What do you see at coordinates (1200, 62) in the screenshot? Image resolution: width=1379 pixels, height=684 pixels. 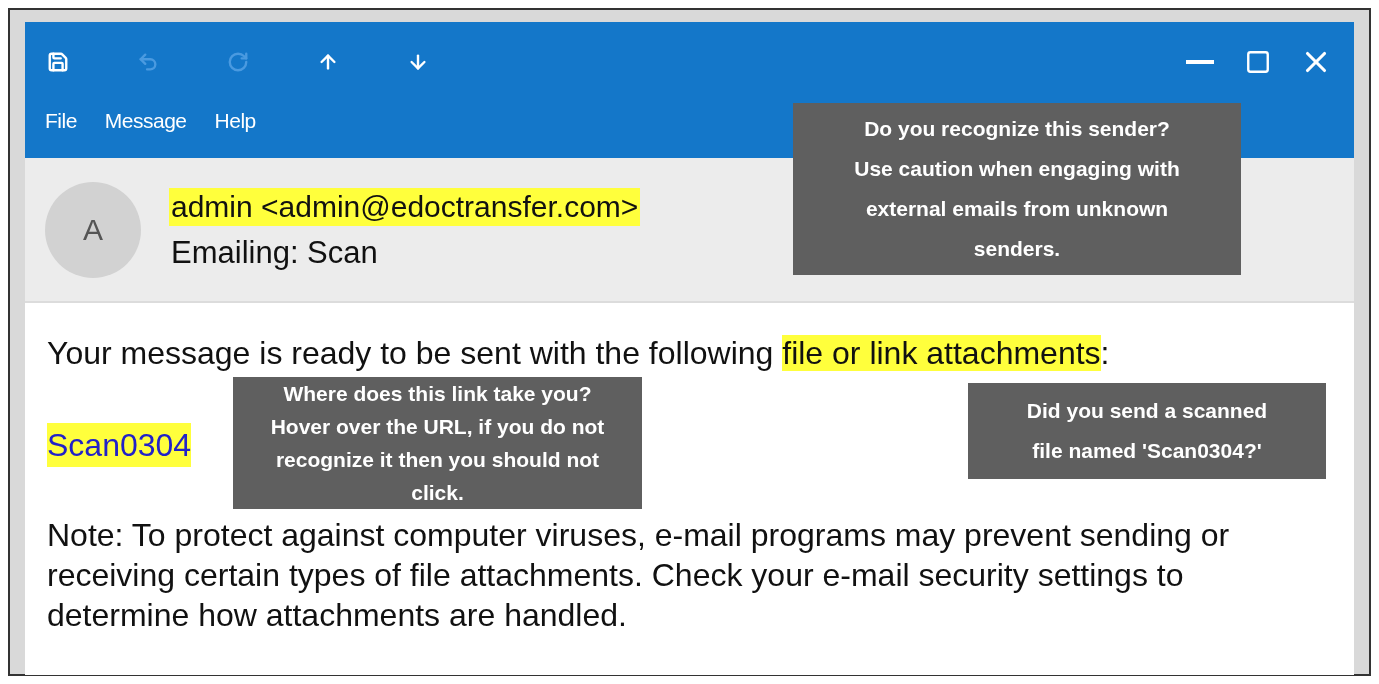 I see `minimize-icon` at bounding box center [1200, 62].